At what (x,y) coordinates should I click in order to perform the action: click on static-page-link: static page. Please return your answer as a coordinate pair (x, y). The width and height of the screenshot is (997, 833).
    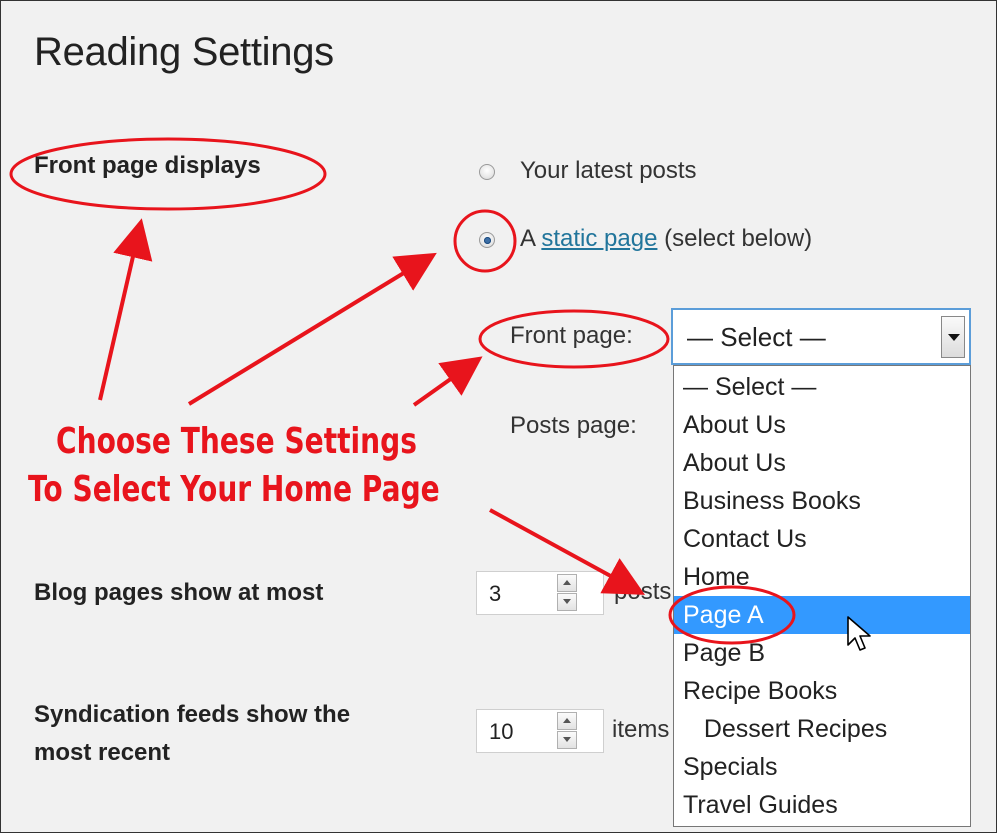
    Looking at the image, I should click on (599, 238).